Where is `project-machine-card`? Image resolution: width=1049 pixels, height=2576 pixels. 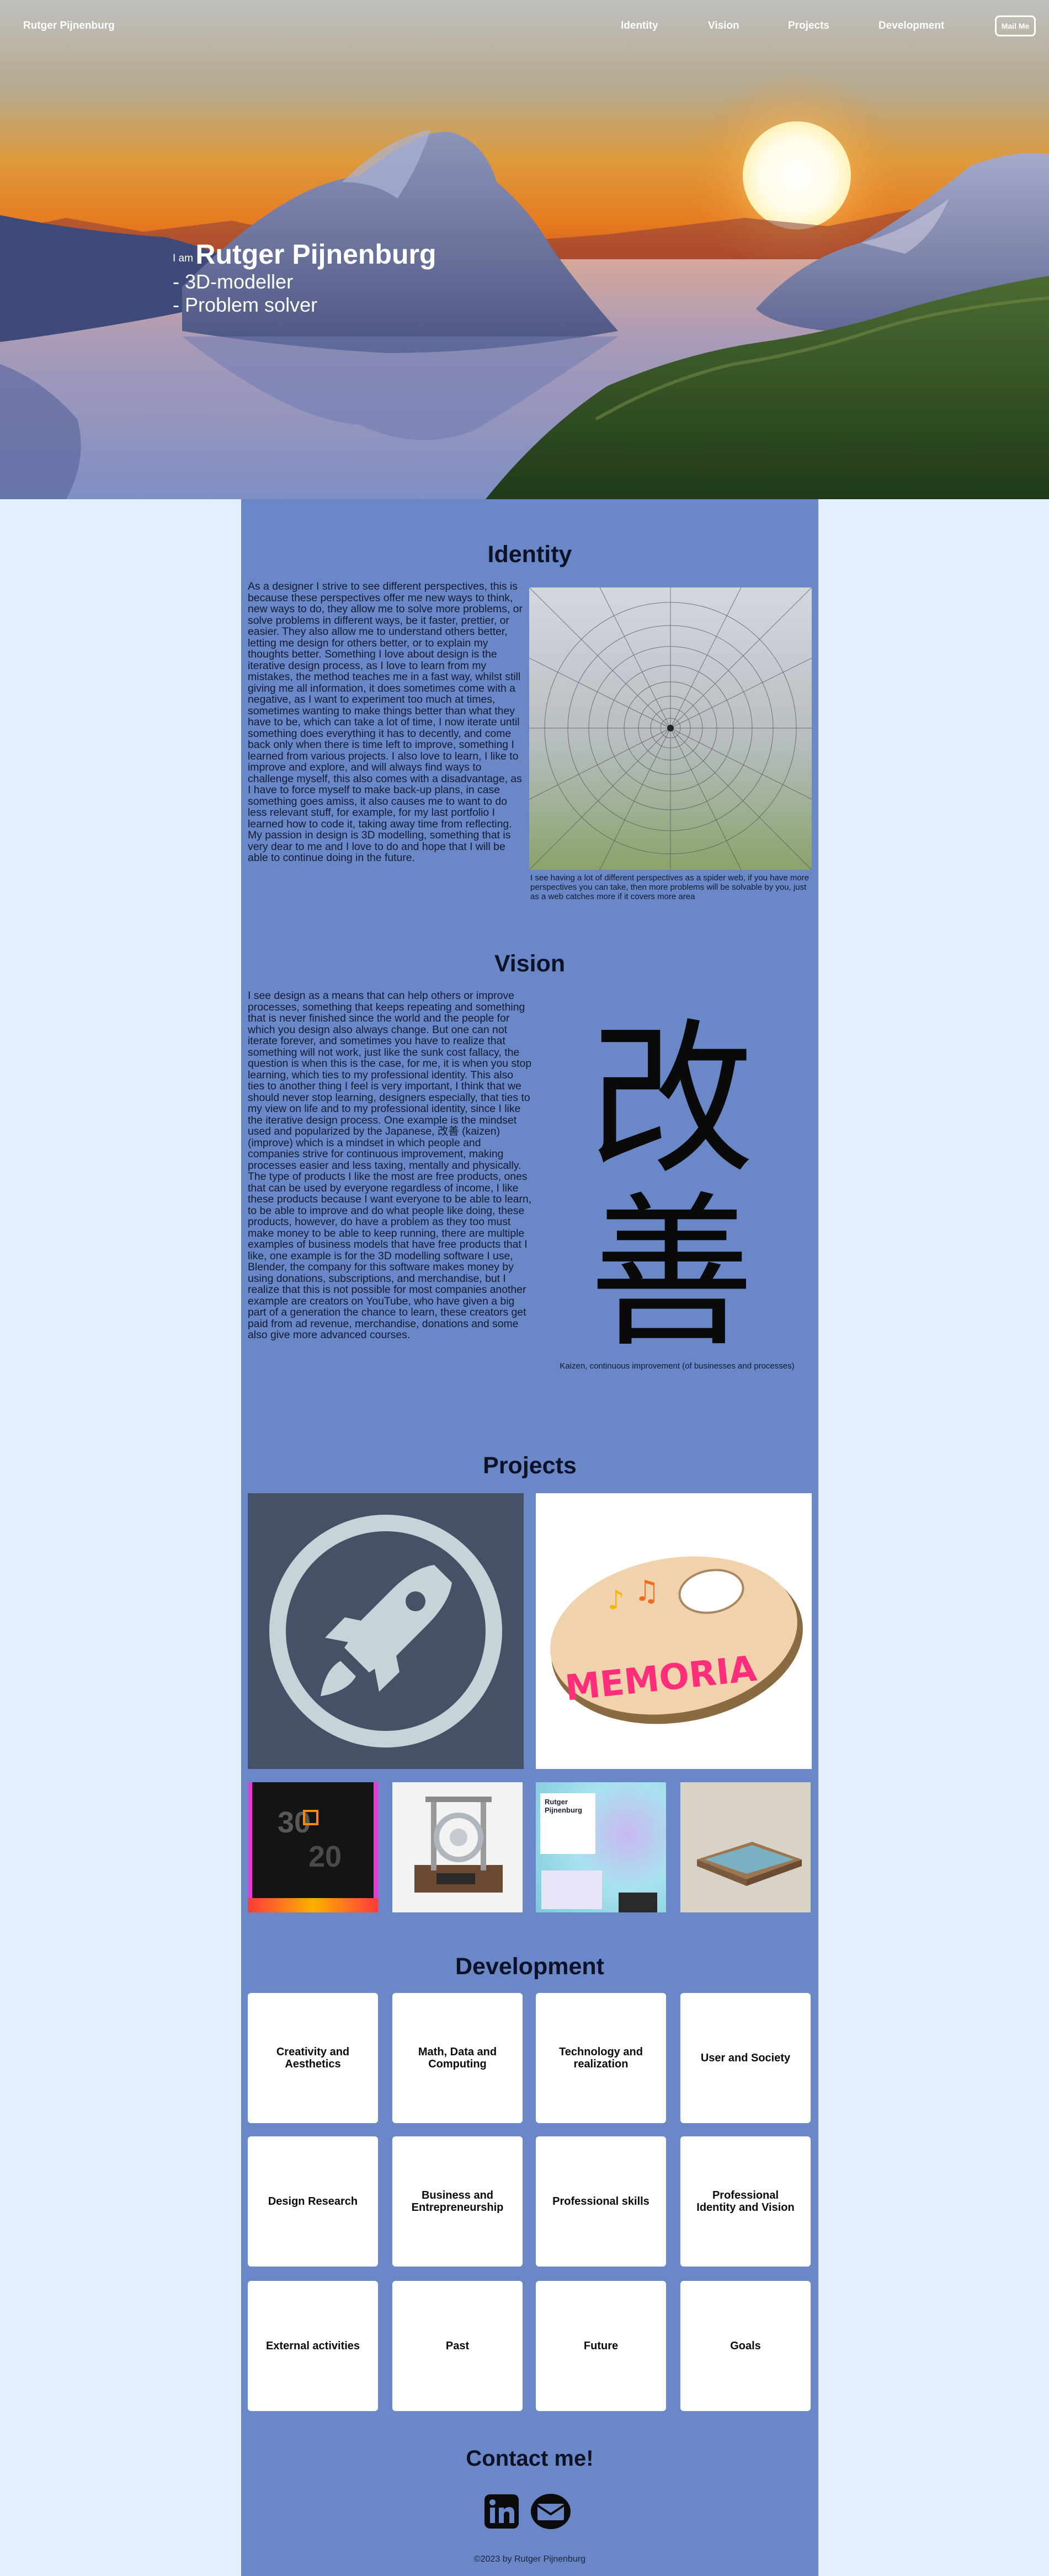 project-machine-card is located at coordinates (457, 1847).